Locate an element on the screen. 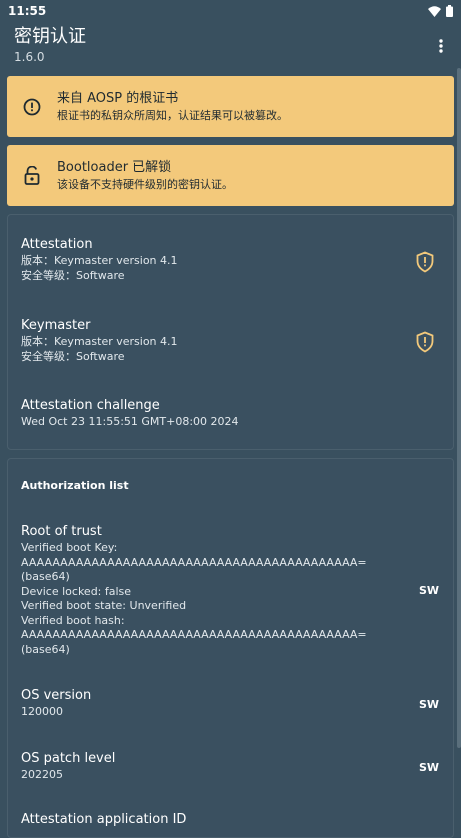 The width and height of the screenshot is (461, 838). status-icons is located at coordinates (440, 11).